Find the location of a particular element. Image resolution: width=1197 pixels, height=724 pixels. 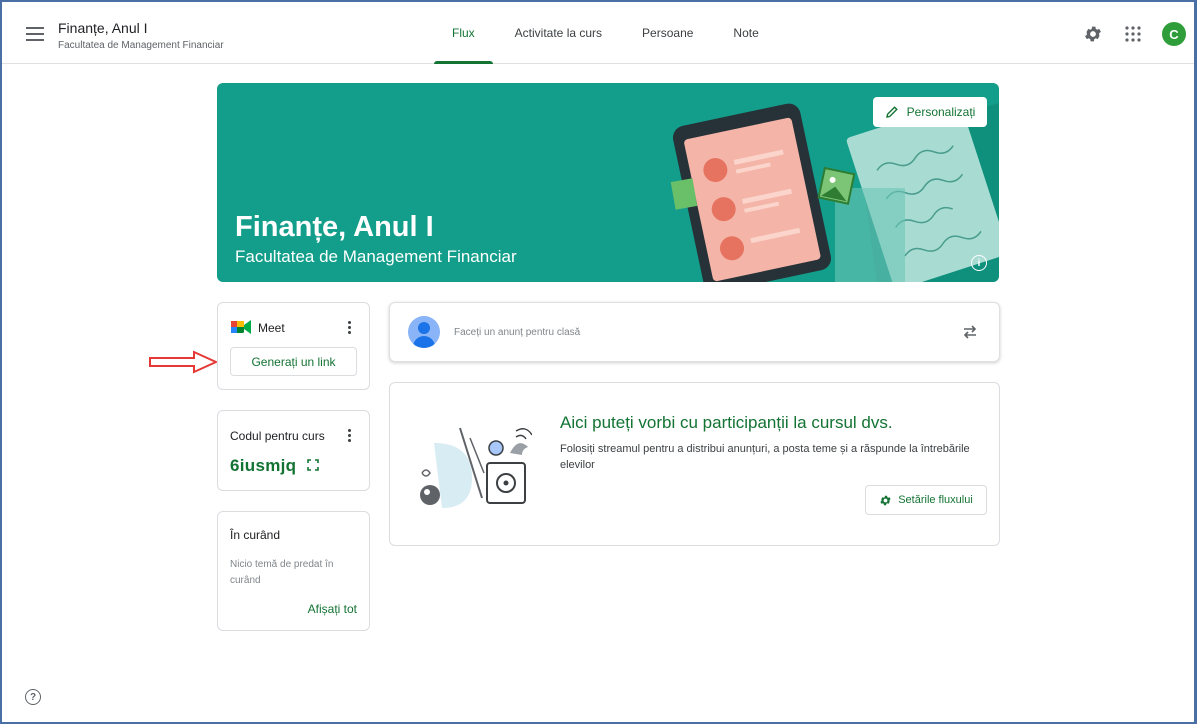

stream-settings-label: Setările fluxului is located at coordinates (935, 500).